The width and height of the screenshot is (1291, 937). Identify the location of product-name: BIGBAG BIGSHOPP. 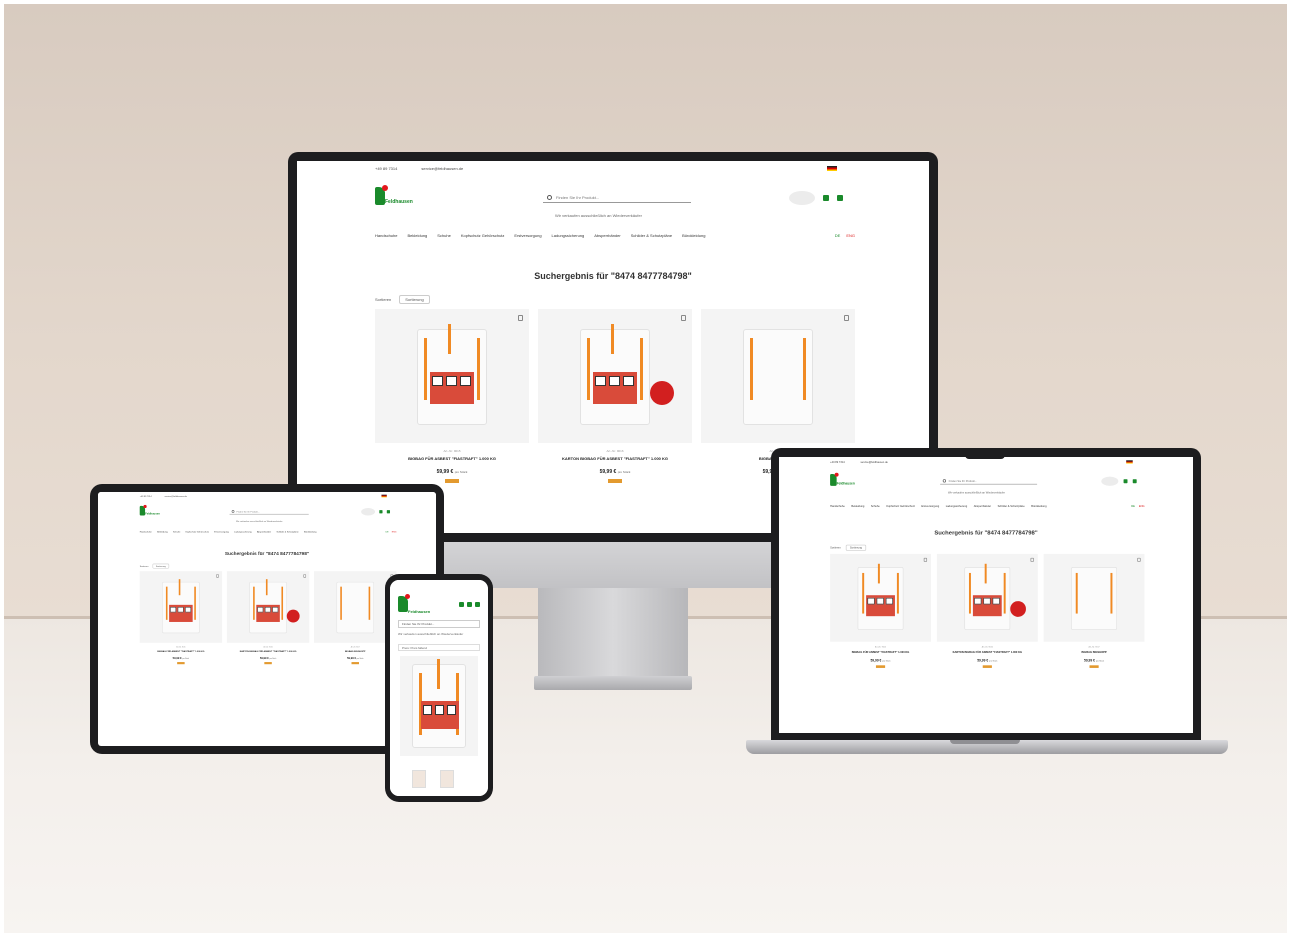
(1094, 651).